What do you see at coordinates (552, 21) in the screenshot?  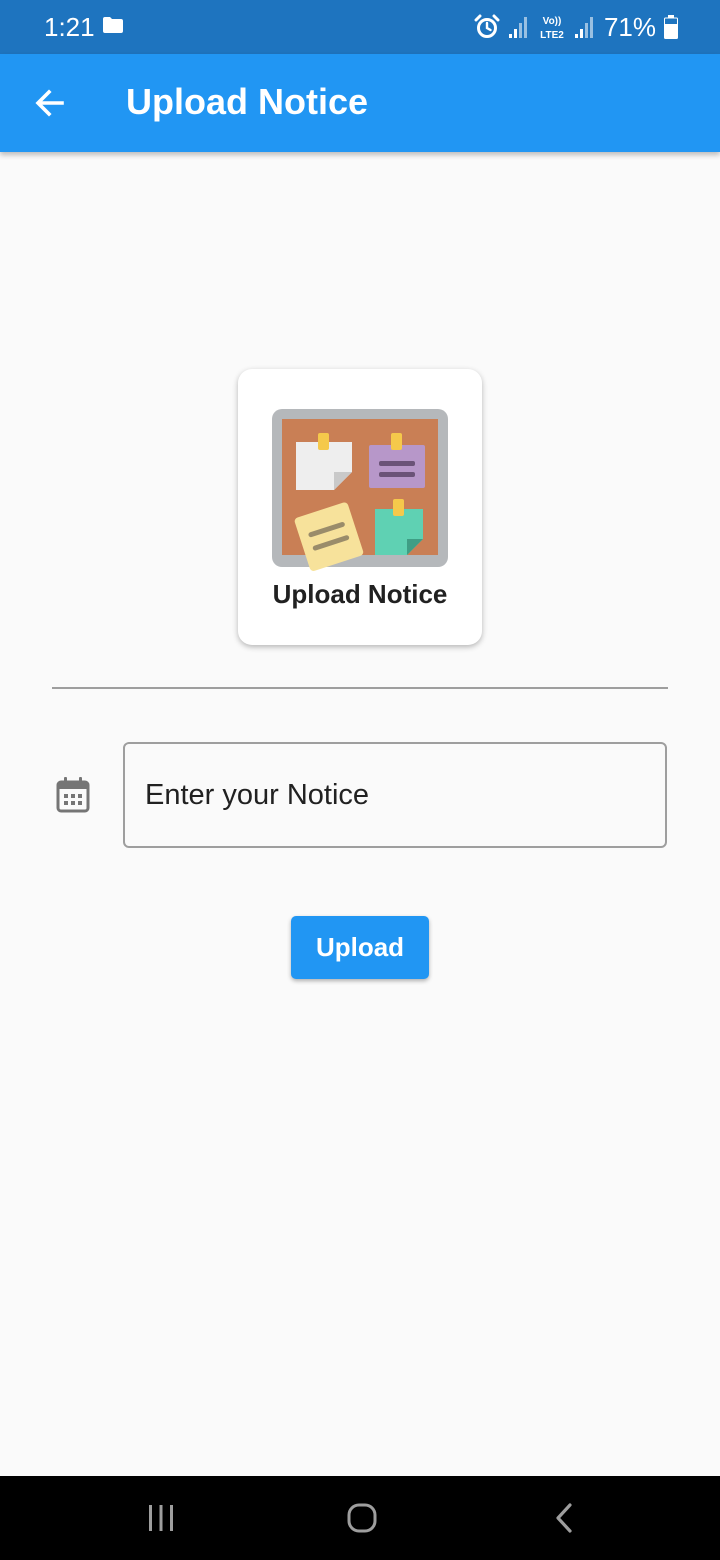 I see `svg-text: Vo))` at bounding box center [552, 21].